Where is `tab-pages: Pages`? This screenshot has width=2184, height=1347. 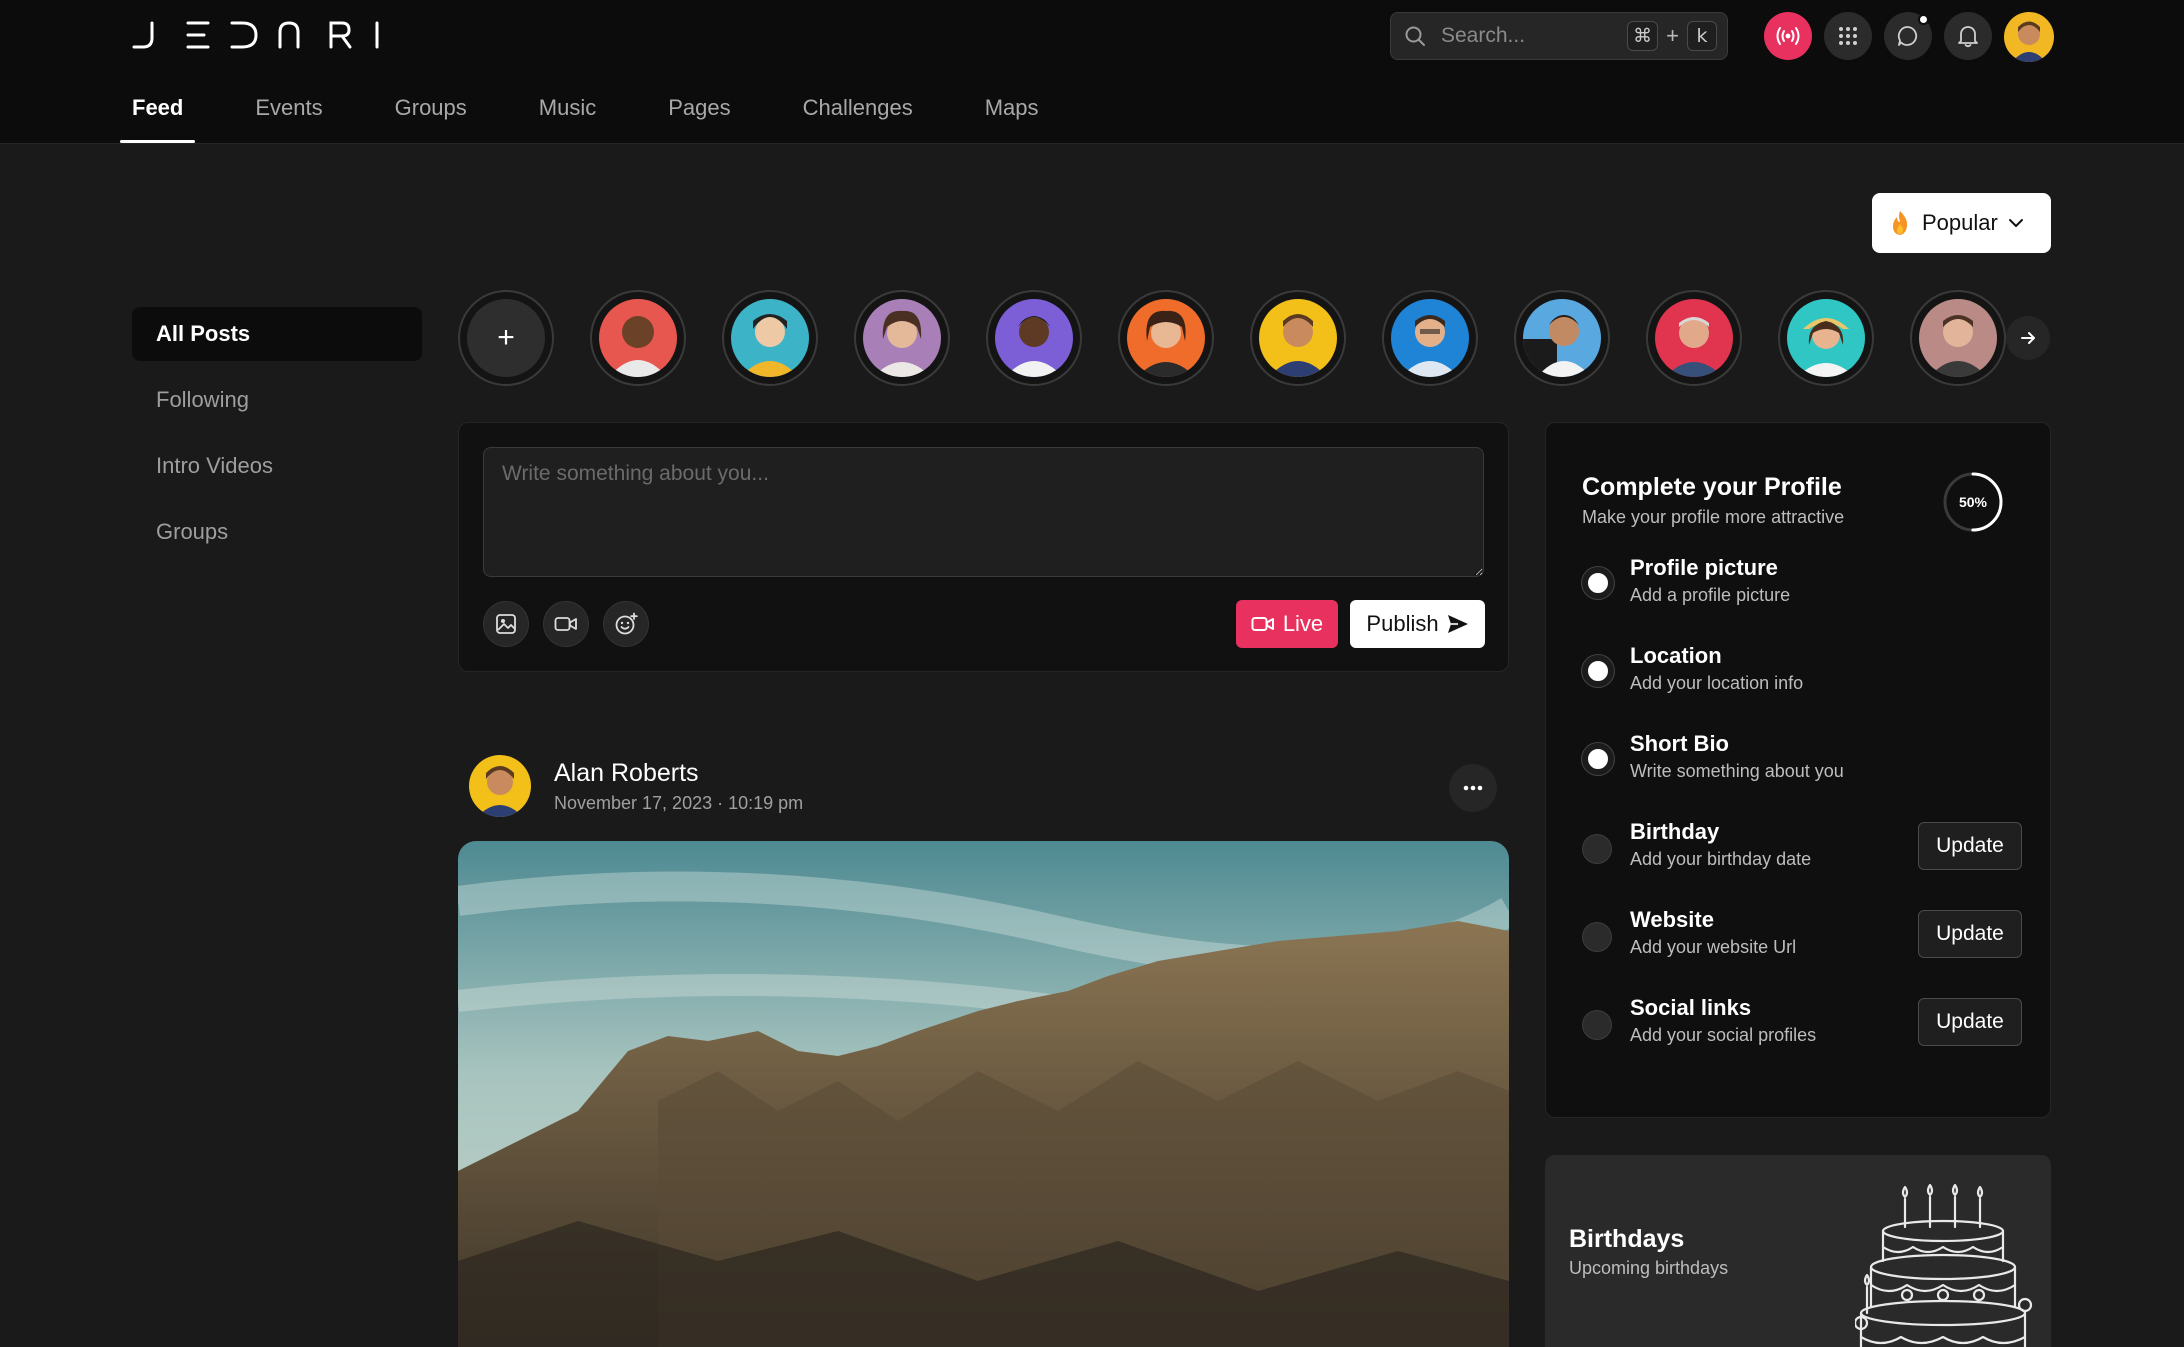
tab-pages: Pages is located at coordinates (699, 114).